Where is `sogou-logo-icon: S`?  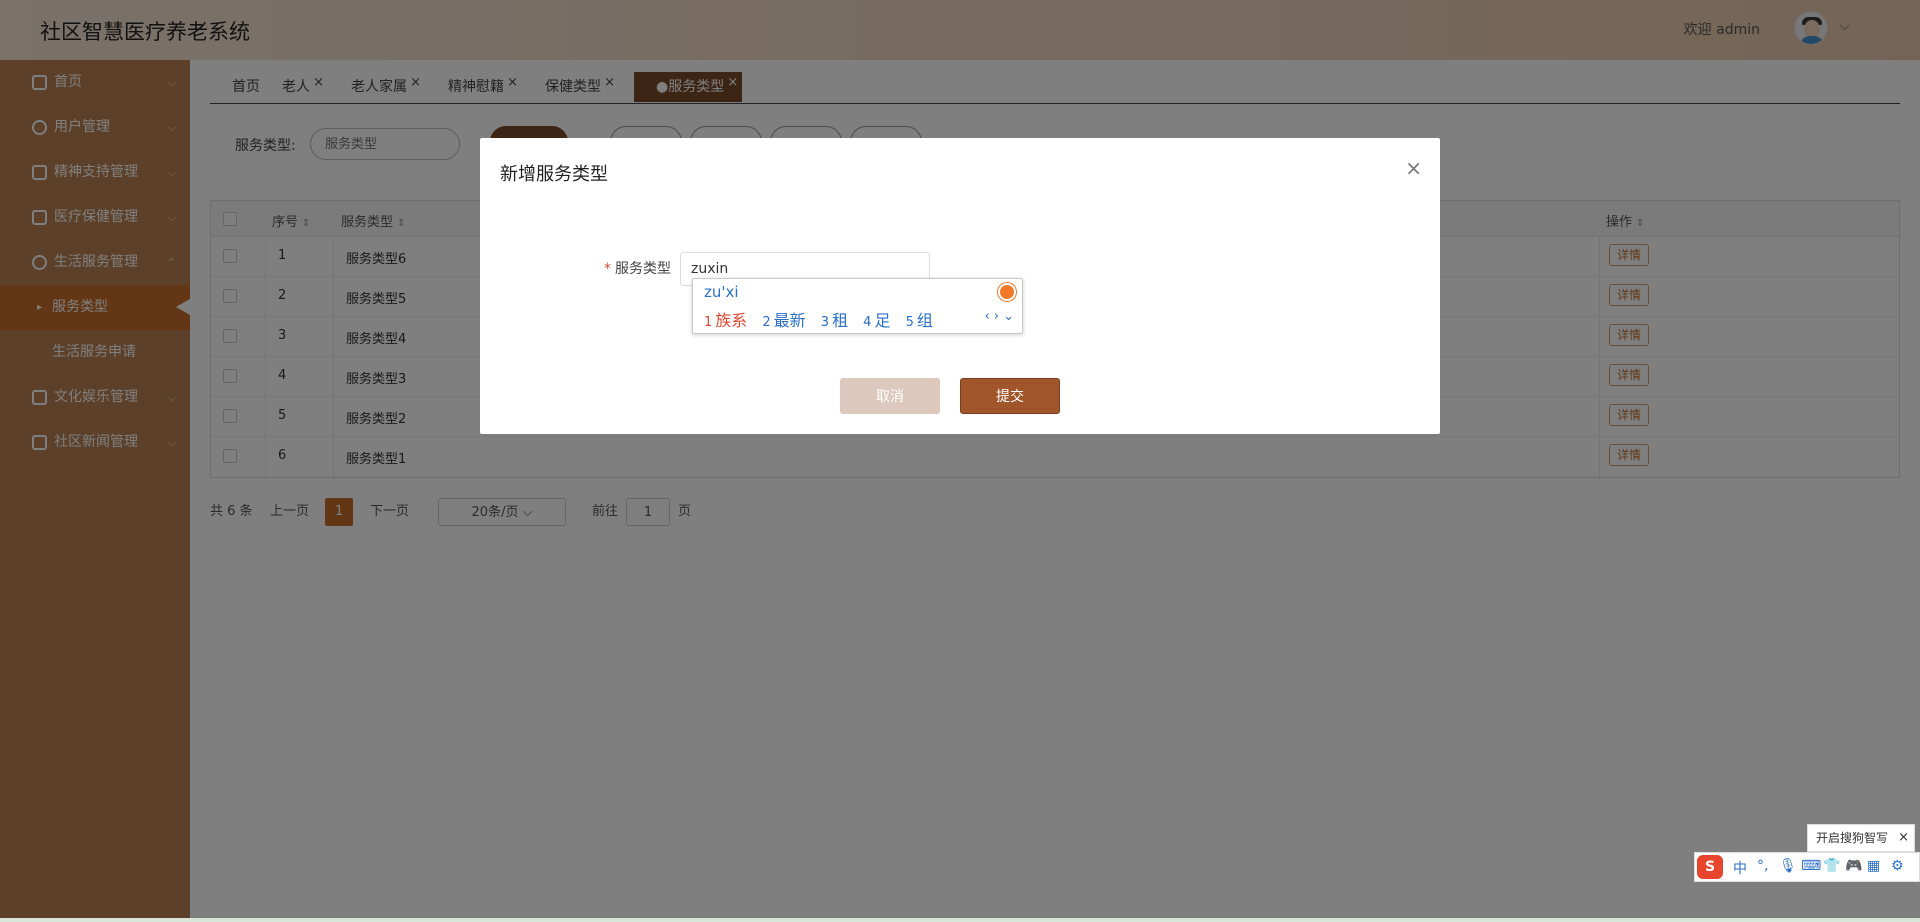
sogou-logo-icon: S is located at coordinates (1710, 867).